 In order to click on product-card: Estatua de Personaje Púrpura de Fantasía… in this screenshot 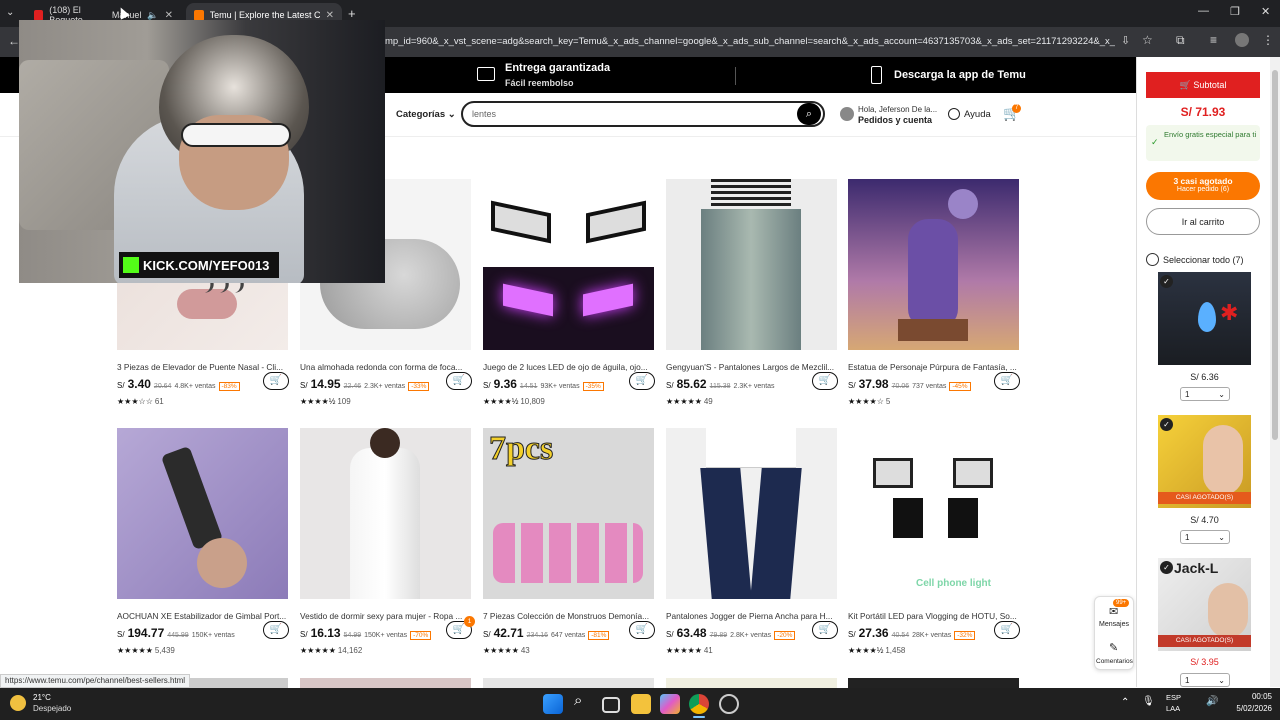, I will do `click(934, 292)`.